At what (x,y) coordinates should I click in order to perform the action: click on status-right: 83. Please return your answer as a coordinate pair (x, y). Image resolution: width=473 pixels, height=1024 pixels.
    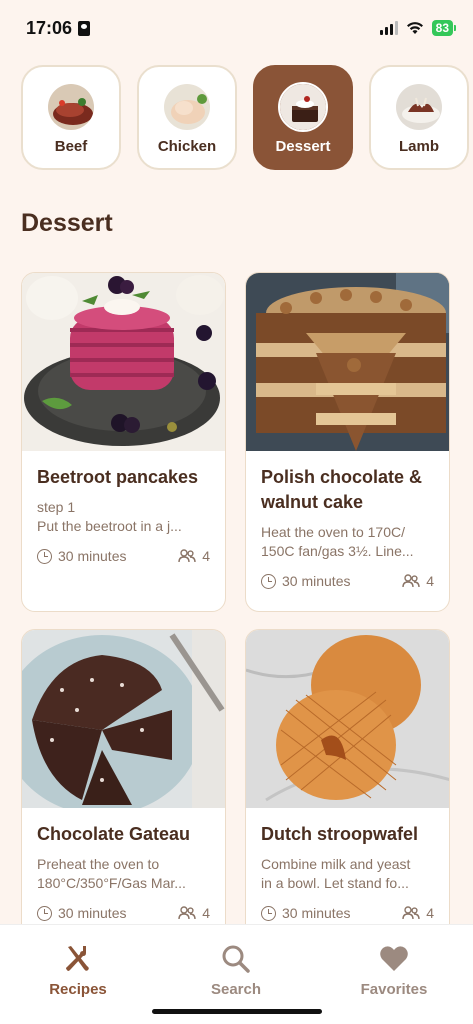
    Looking at the image, I should click on (418, 28).